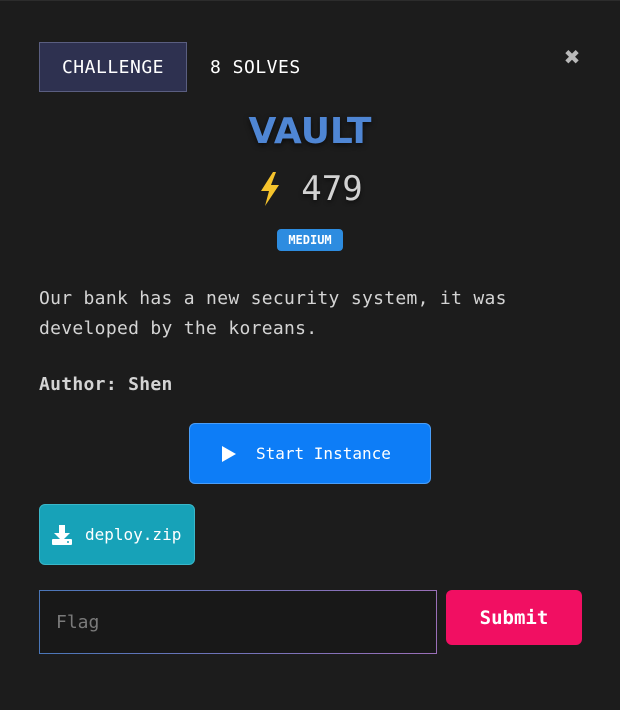 This screenshot has width=620, height=710. Describe the element at coordinates (133, 534) in the screenshot. I see `download-file-label: deploy.zip` at that location.